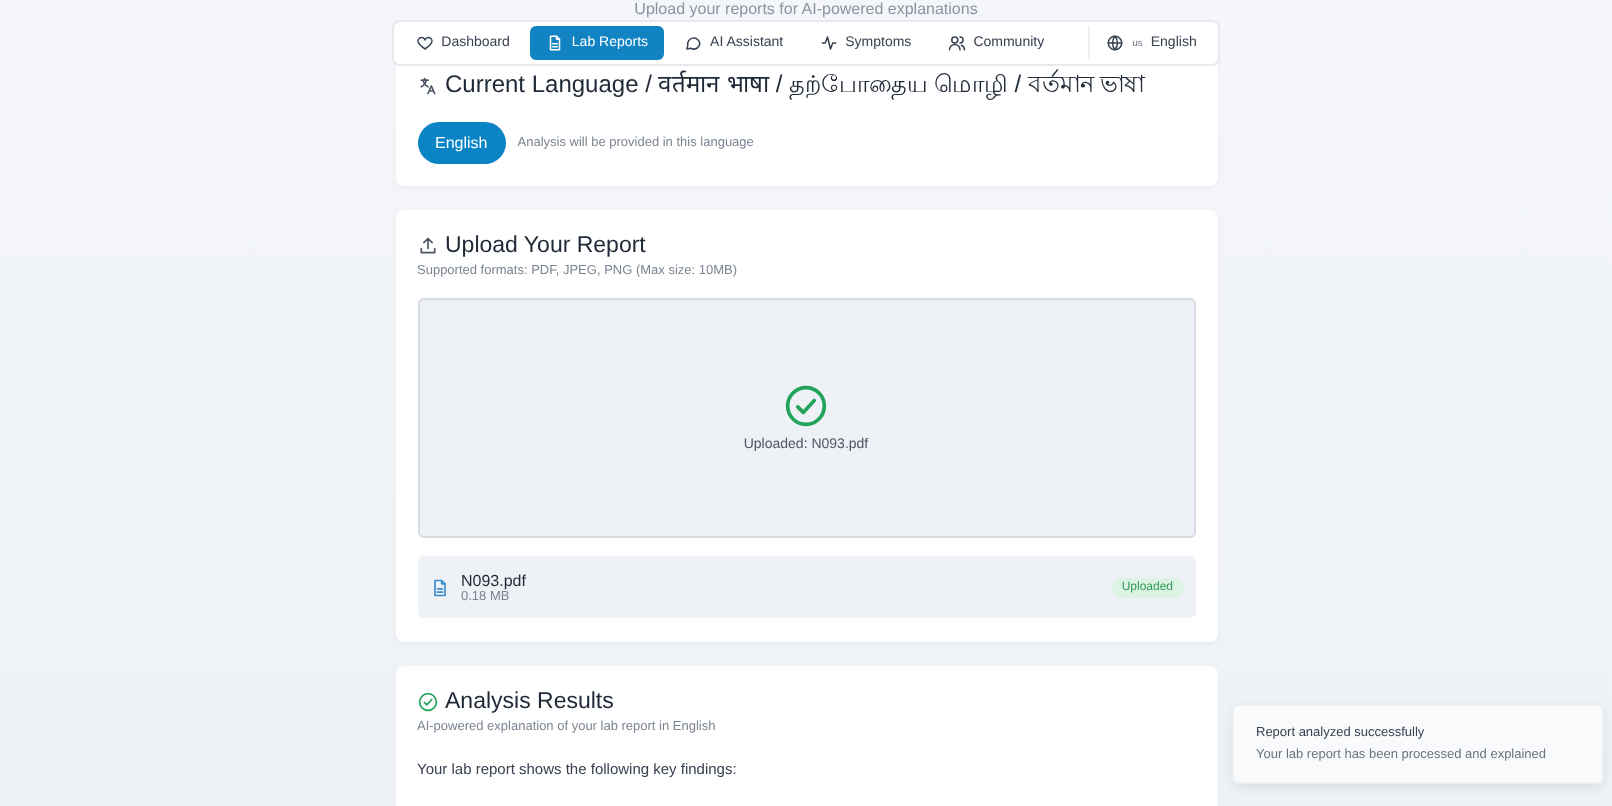 The width and height of the screenshot is (1612, 806). Describe the element at coordinates (795, 85) in the screenshot. I see `section-title: Current Language / वर्तमान भाषा / தற்போதைய மொழி / বর্তমান ভাষা` at that location.